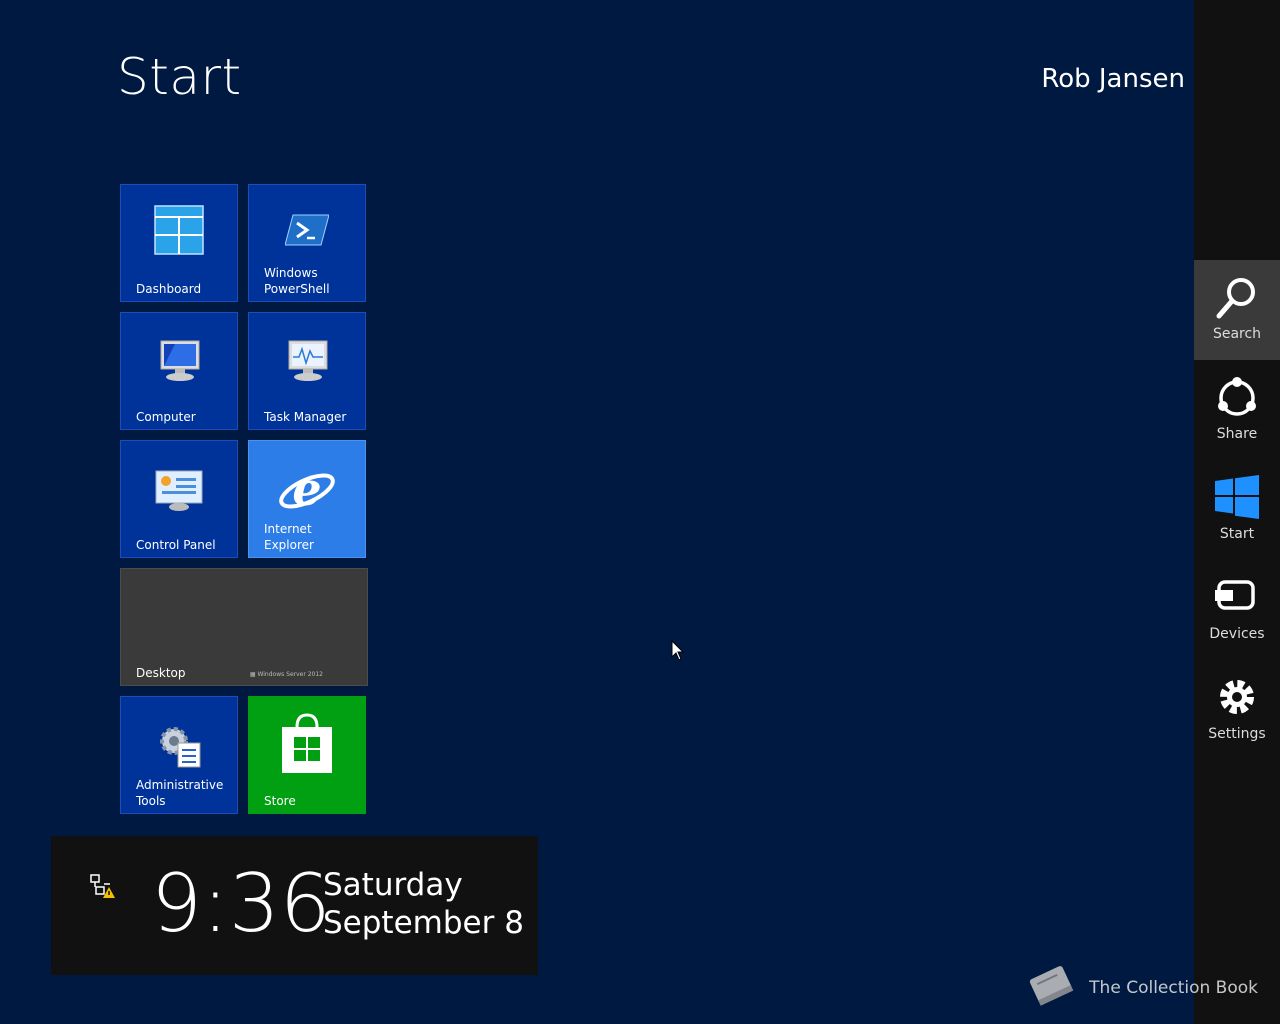 This screenshot has width=1280, height=1024. I want to click on lock-clock-panel: 9:36 Saturday September 8, so click(294, 905).